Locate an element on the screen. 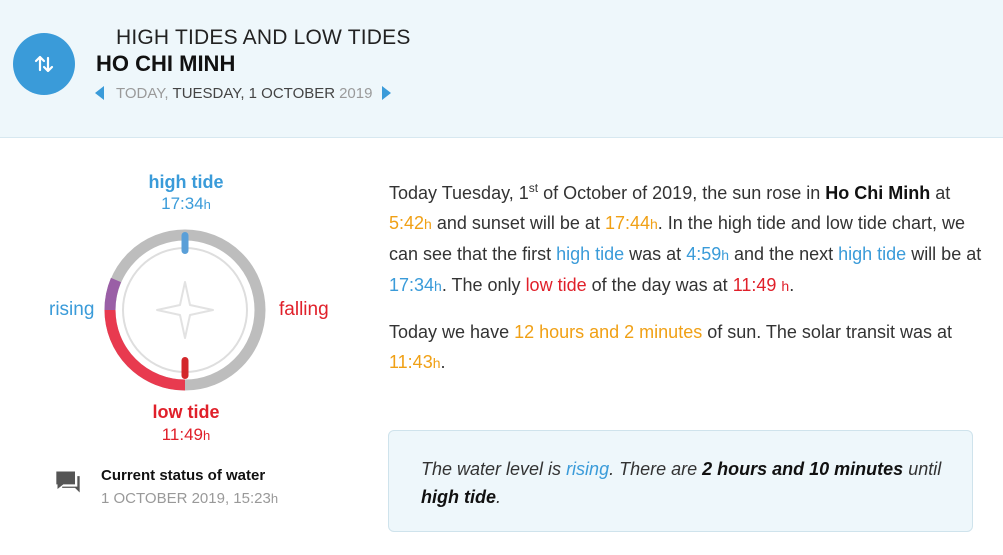  date-today: TODAY, is located at coordinates (142, 93).